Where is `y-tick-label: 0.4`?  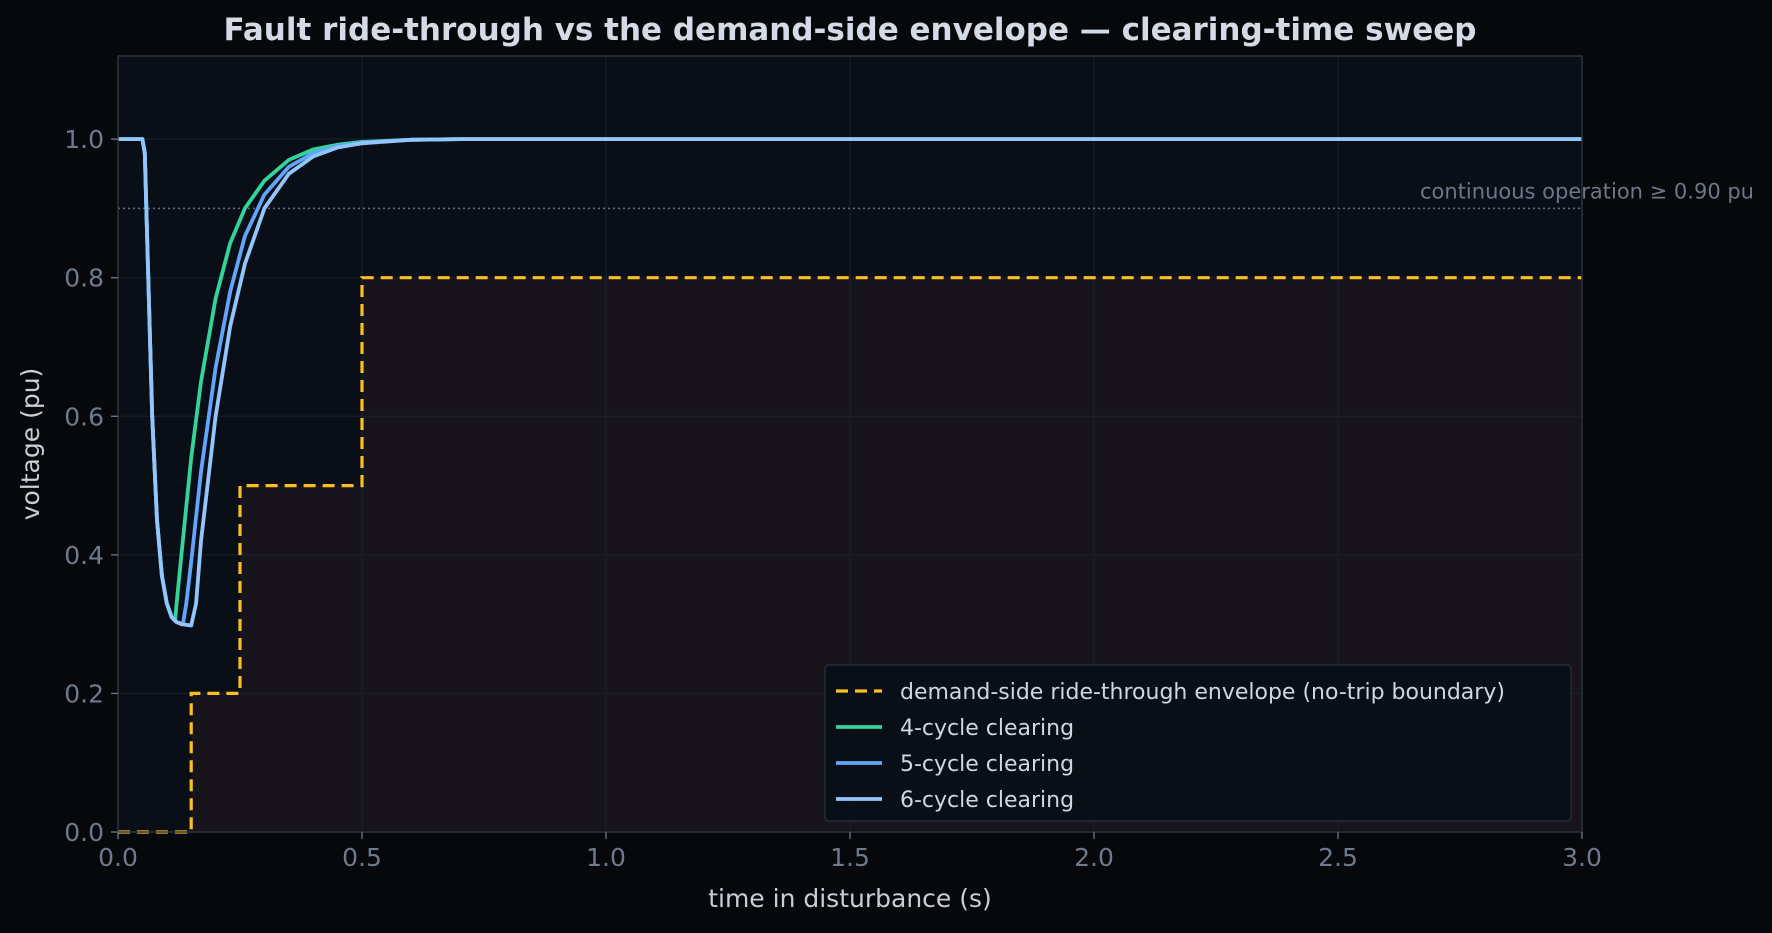
y-tick-label: 0.4 is located at coordinates (84, 555).